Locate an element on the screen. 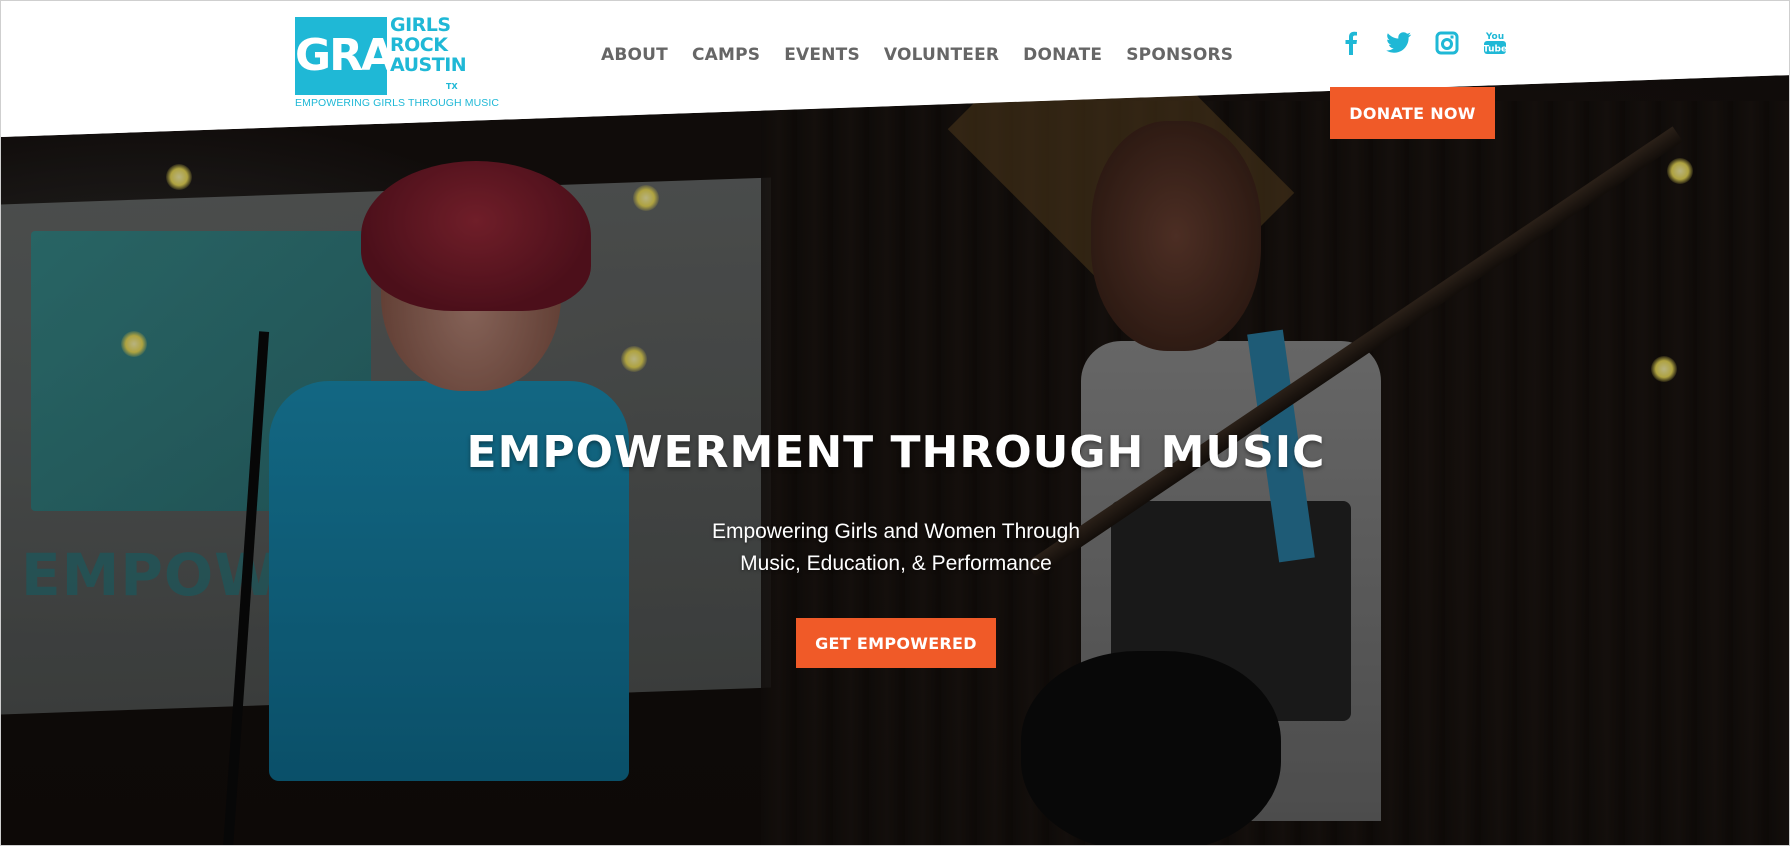 The height and width of the screenshot is (846, 1790). logo-words: GIRLS ROCK AUSTIN is located at coordinates (428, 45).